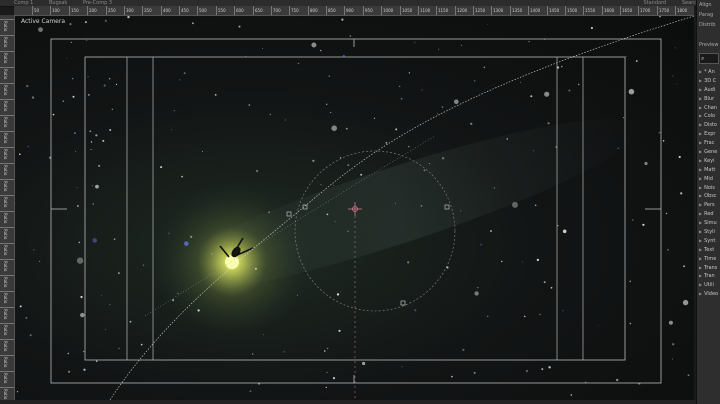 This screenshot has height=404, width=720. Describe the element at coordinates (708, 276) in the screenshot. I see `effects-category-item: ▶ Tran` at that location.